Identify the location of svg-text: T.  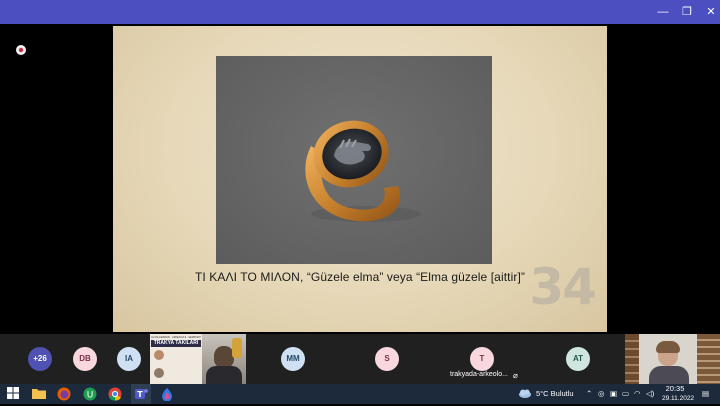
(140, 394).